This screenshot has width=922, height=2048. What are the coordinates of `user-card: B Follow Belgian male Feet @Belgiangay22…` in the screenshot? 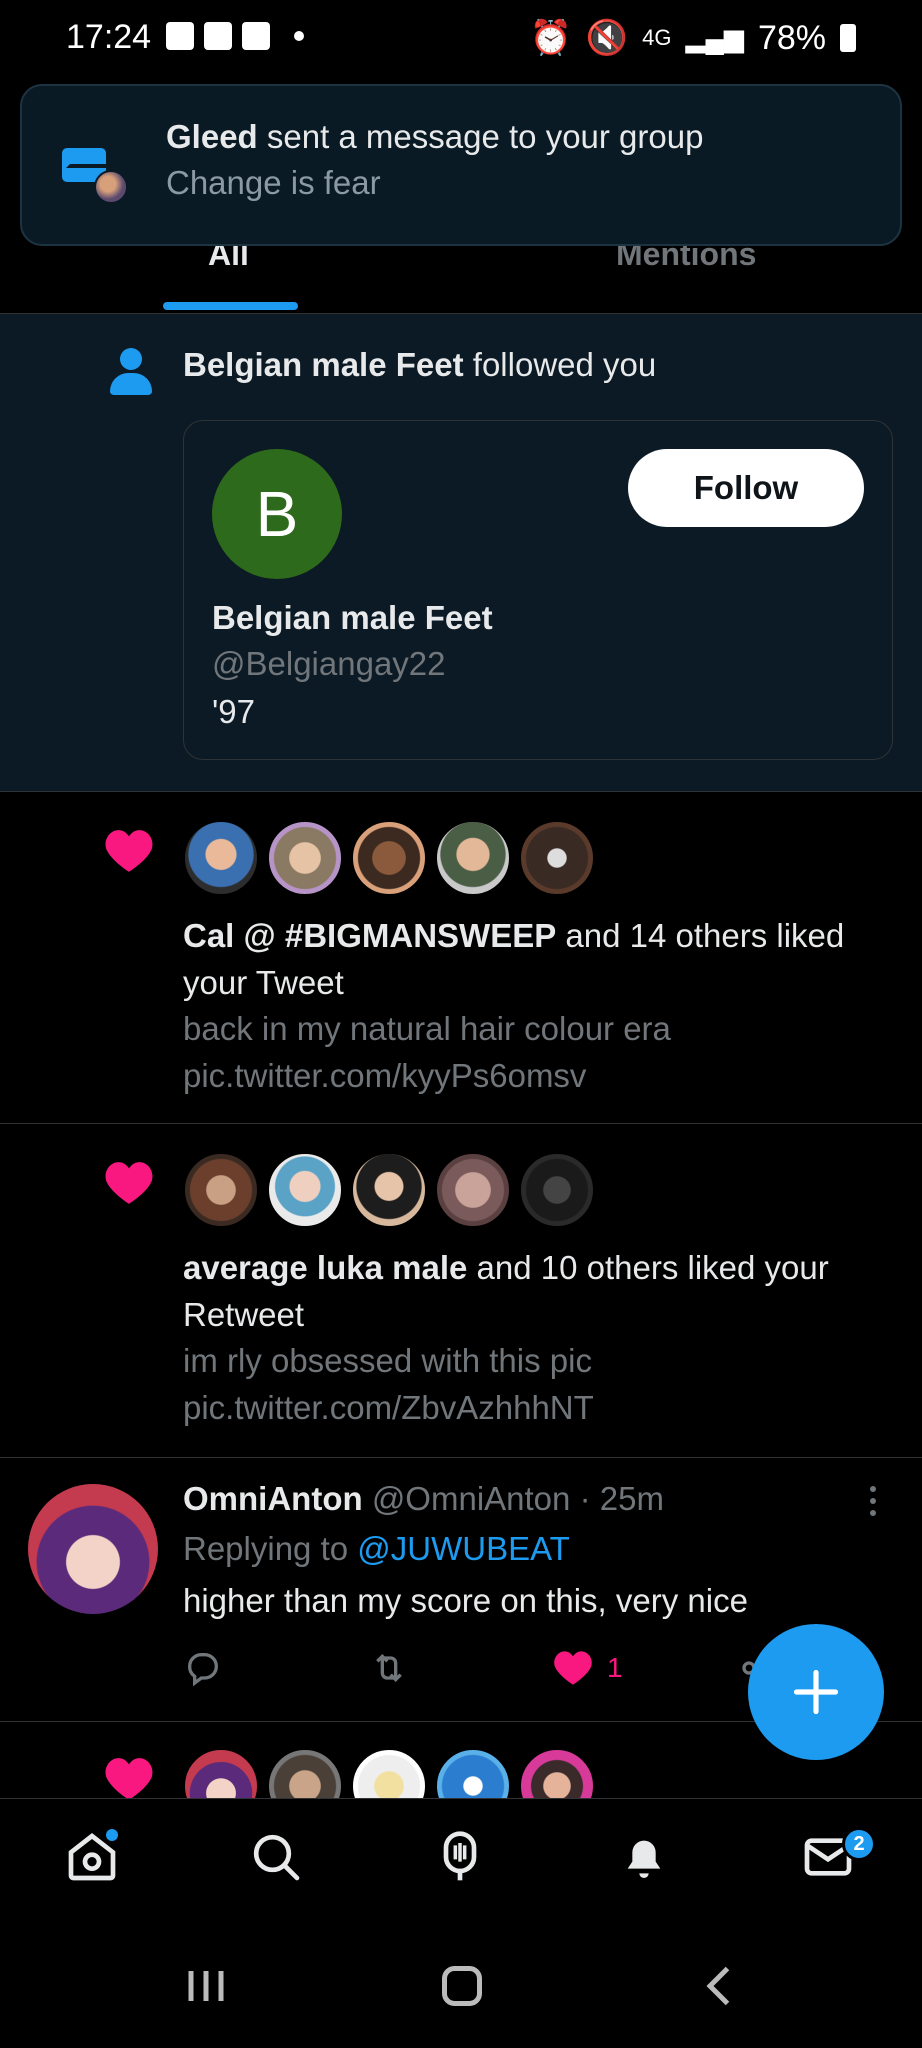 It's located at (538, 590).